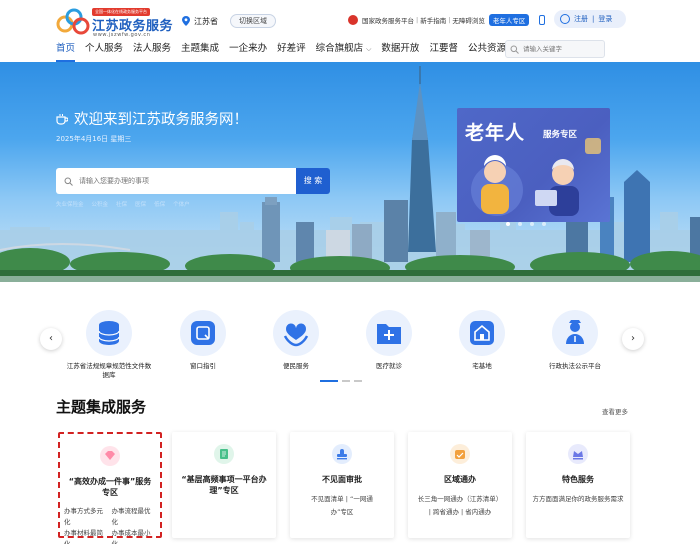  I want to click on card-description: 长三角一网通办（江苏清单） | 跨省通办 | 省内通办, so click(460, 506).